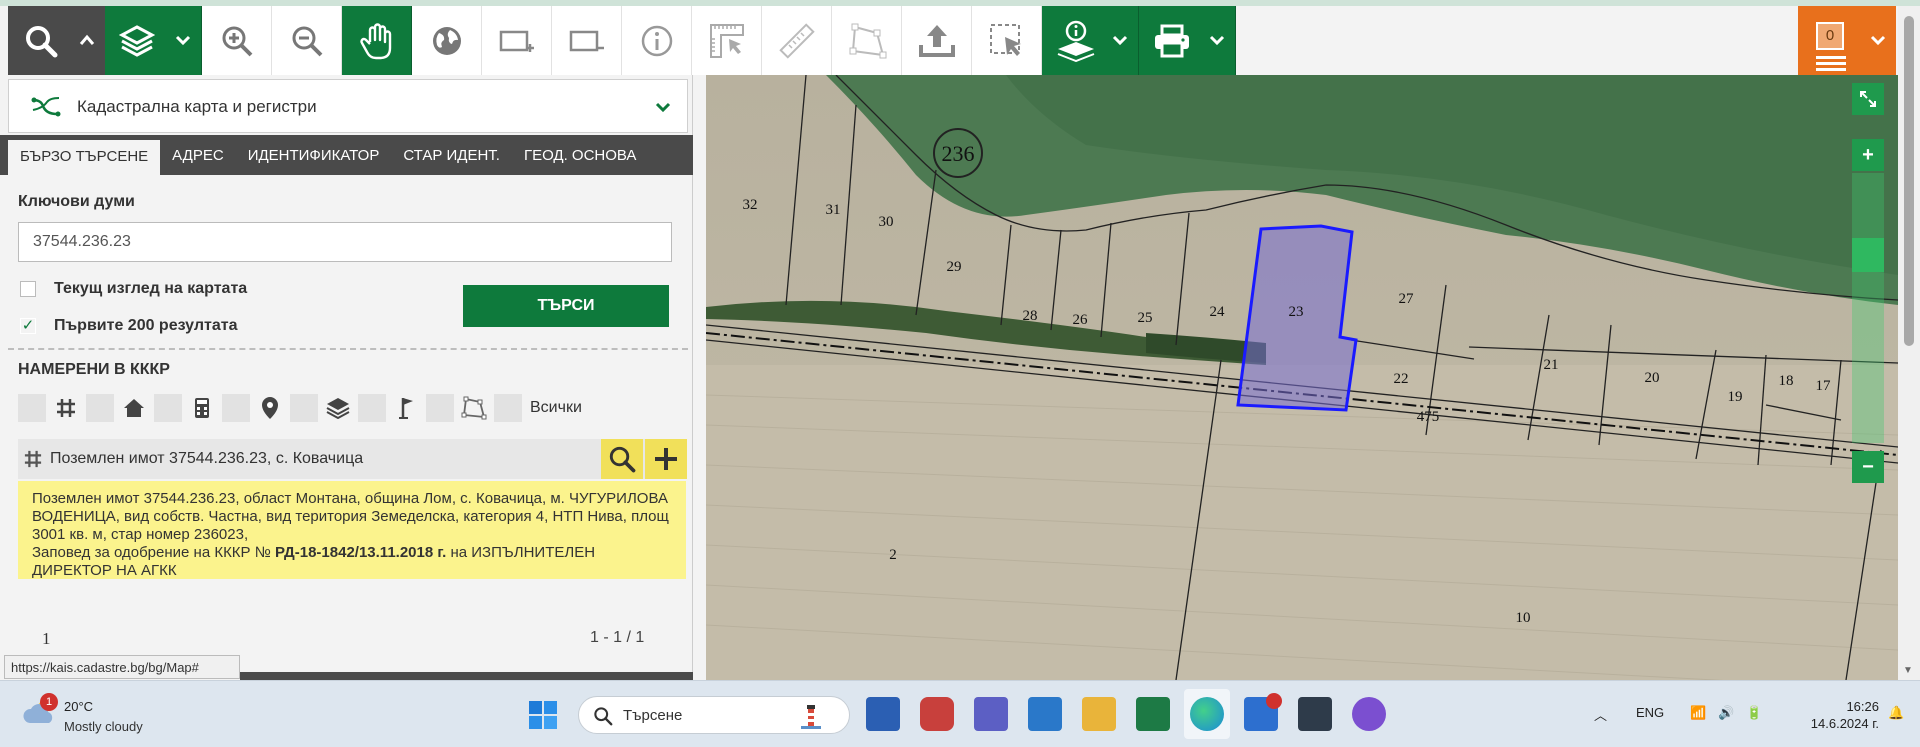 Image resolution: width=1920 pixels, height=747 pixels. What do you see at coordinates (377, 40) in the screenshot?
I see `pan-button` at bounding box center [377, 40].